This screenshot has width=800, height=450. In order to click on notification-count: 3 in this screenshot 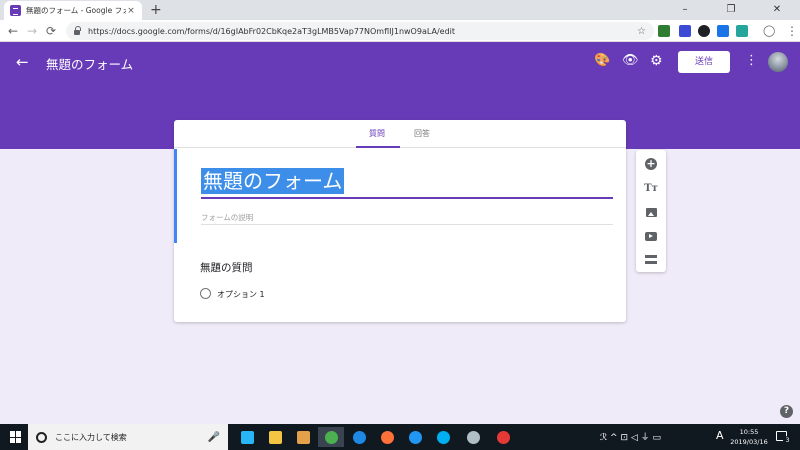, I will do `click(787, 440)`.